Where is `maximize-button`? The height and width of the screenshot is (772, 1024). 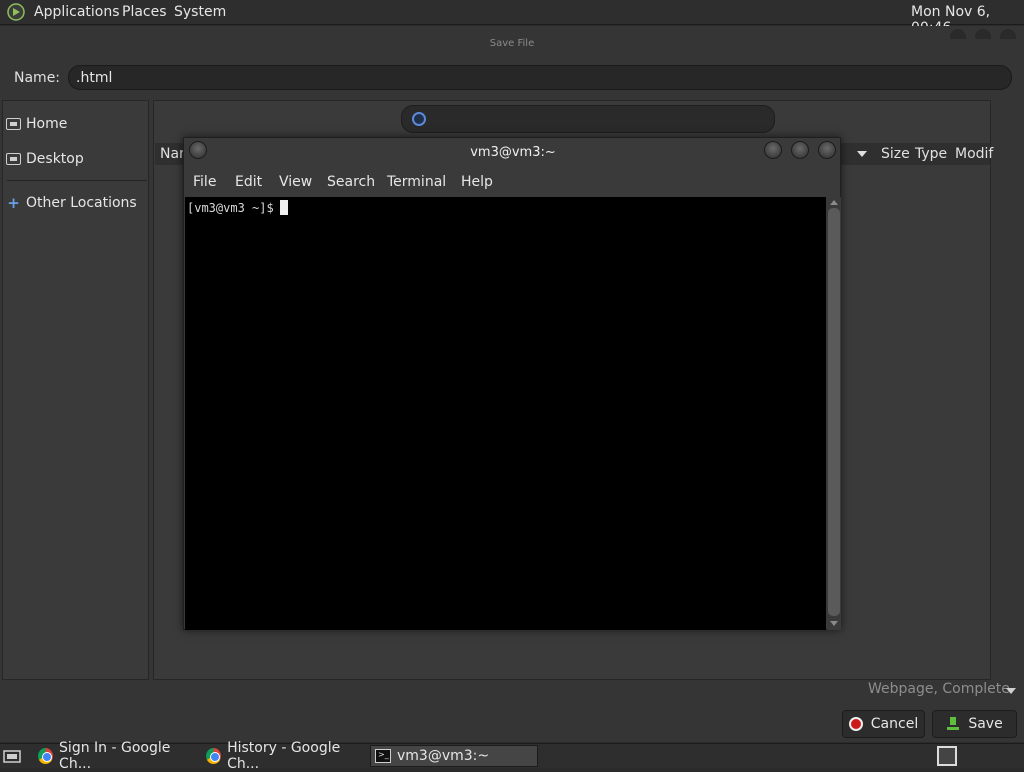 maximize-button is located at coordinates (800, 150).